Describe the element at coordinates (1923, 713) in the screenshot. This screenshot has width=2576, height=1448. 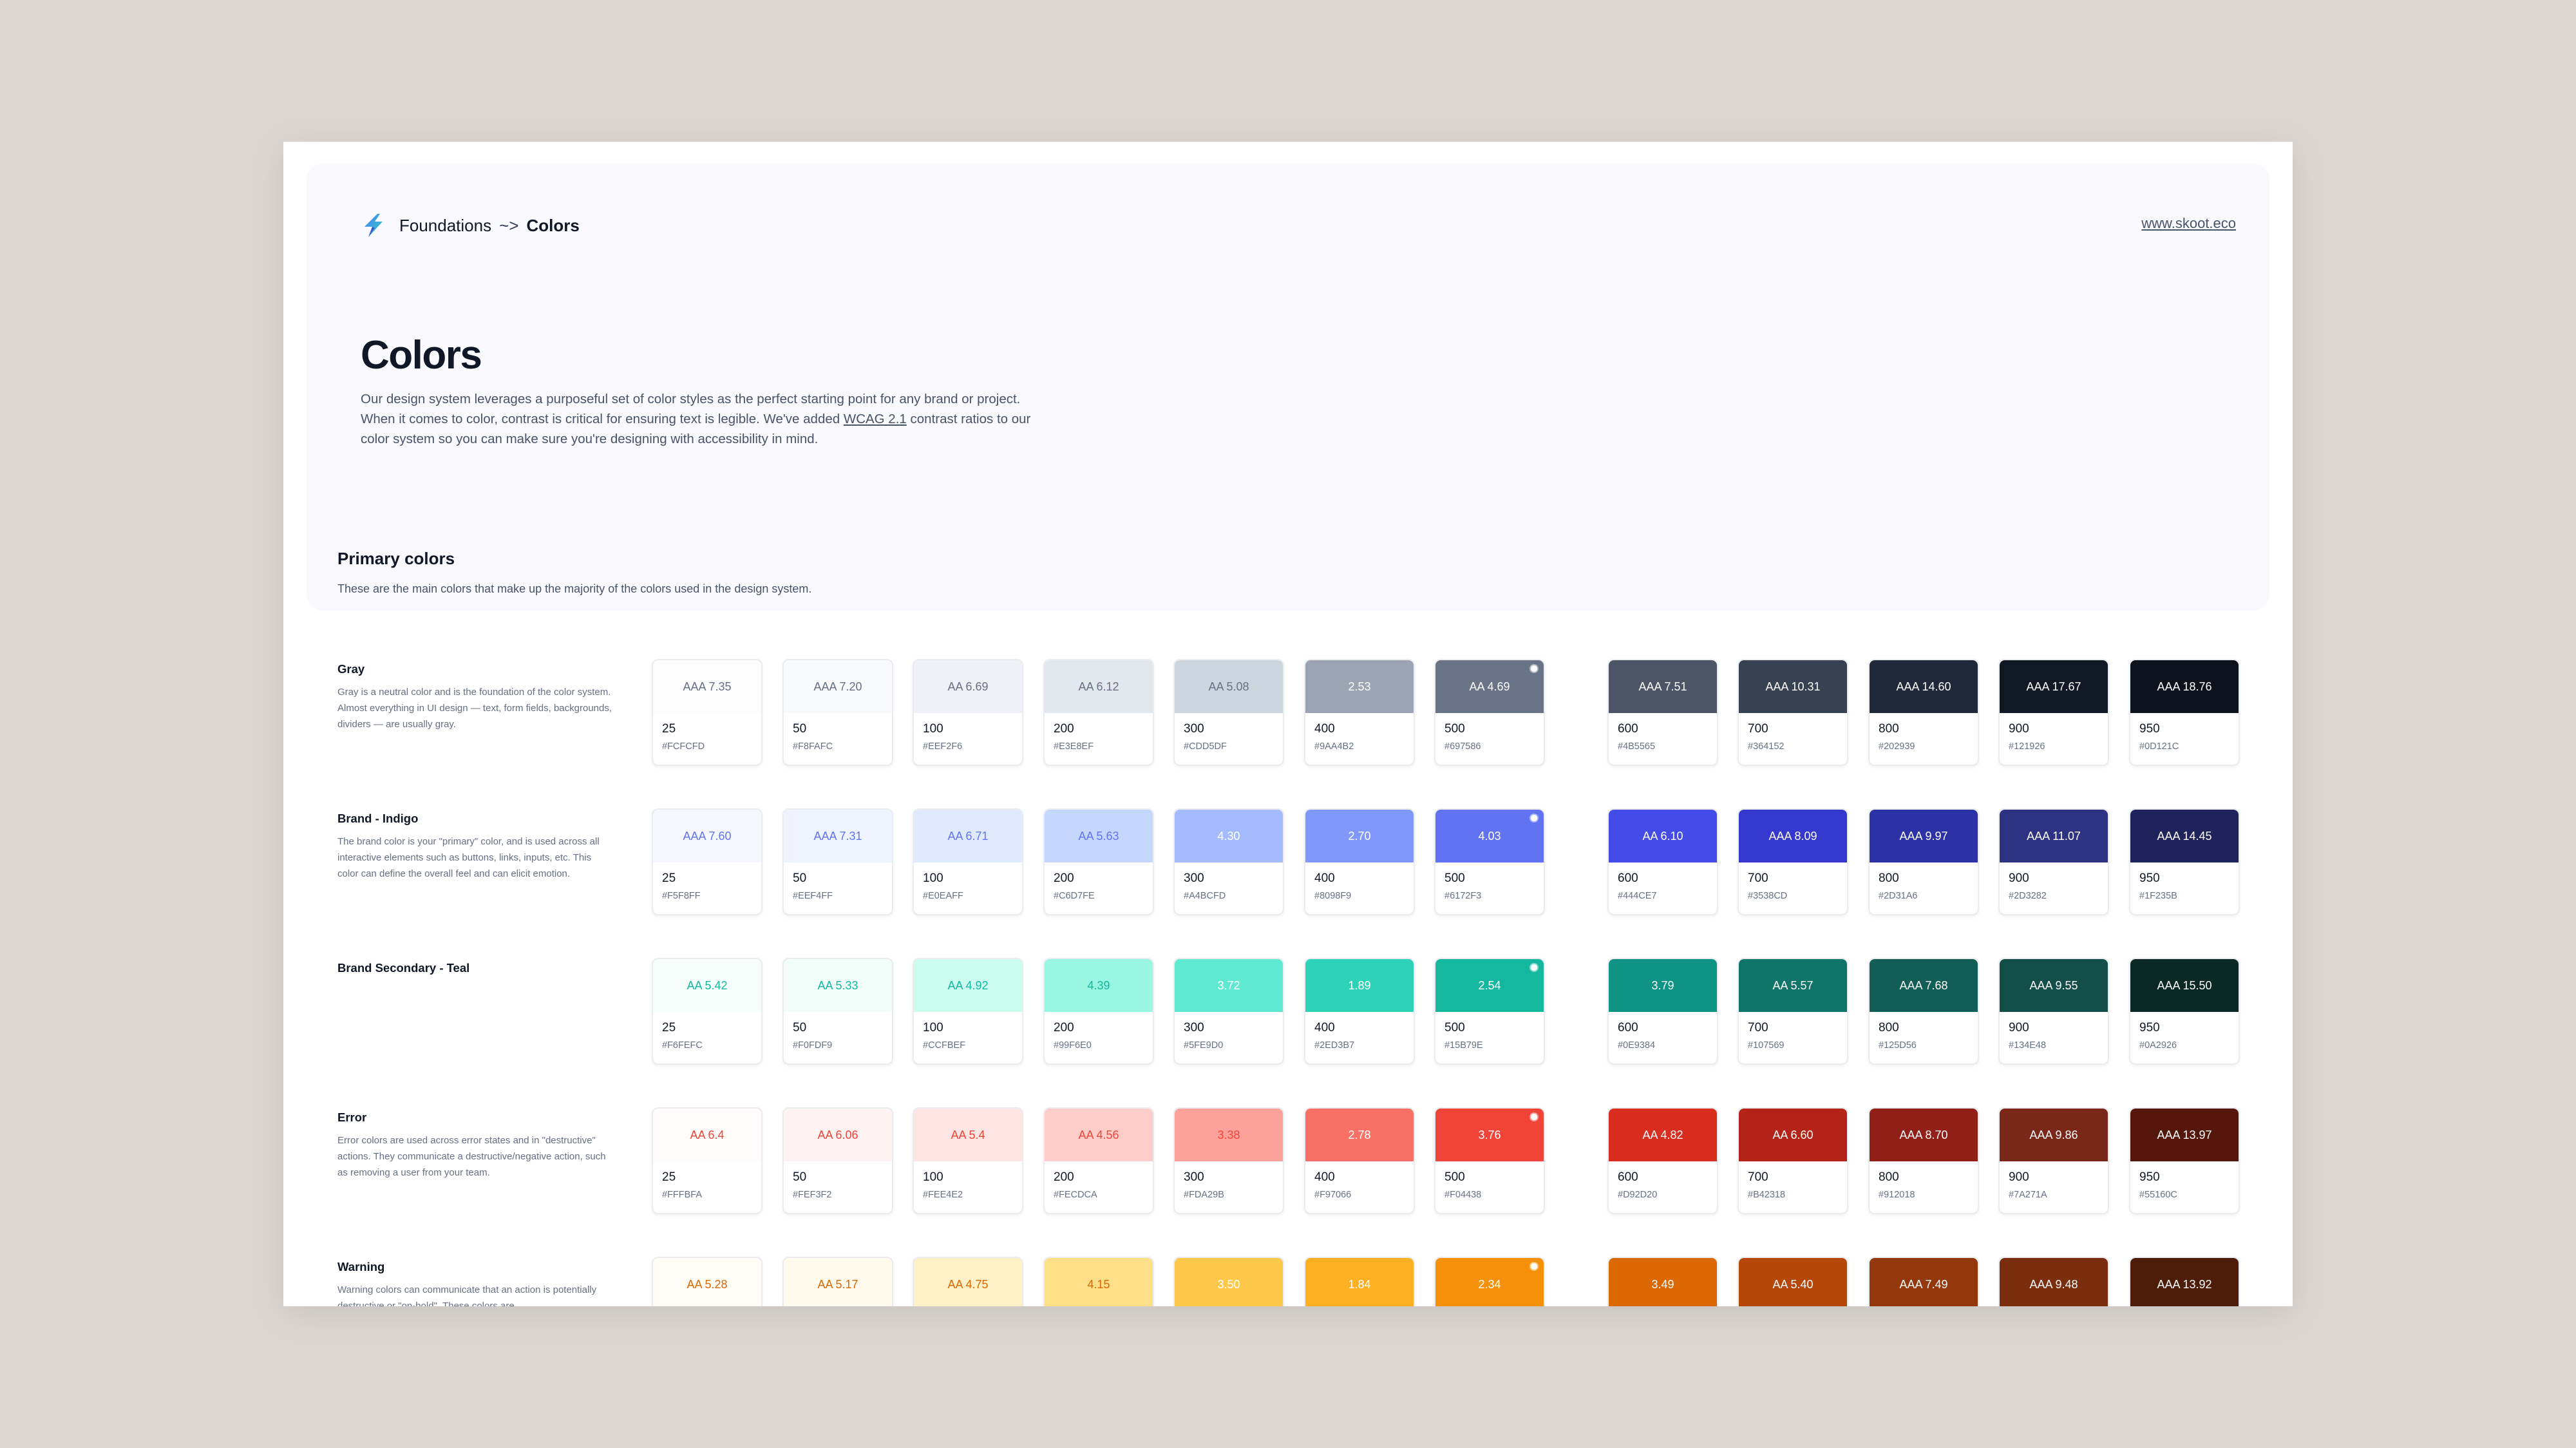
I see `color-swatch: AAA 14.60 800 #202939` at that location.